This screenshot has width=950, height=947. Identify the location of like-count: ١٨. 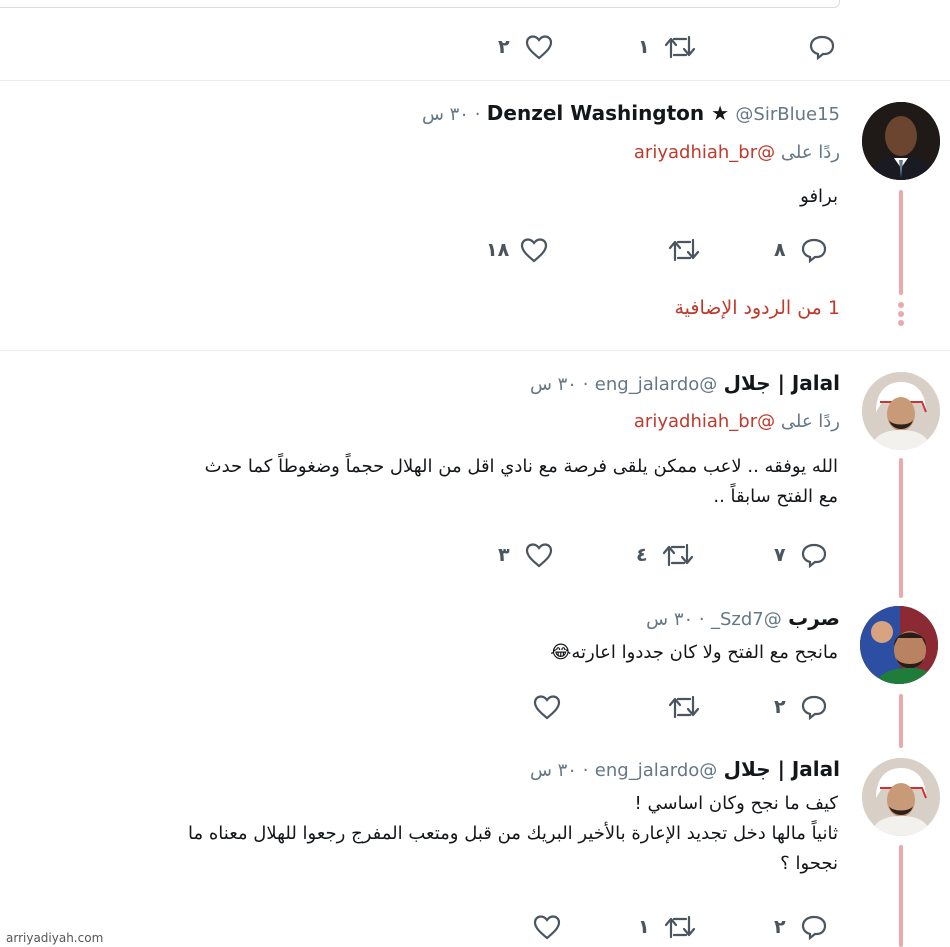
(498, 250).